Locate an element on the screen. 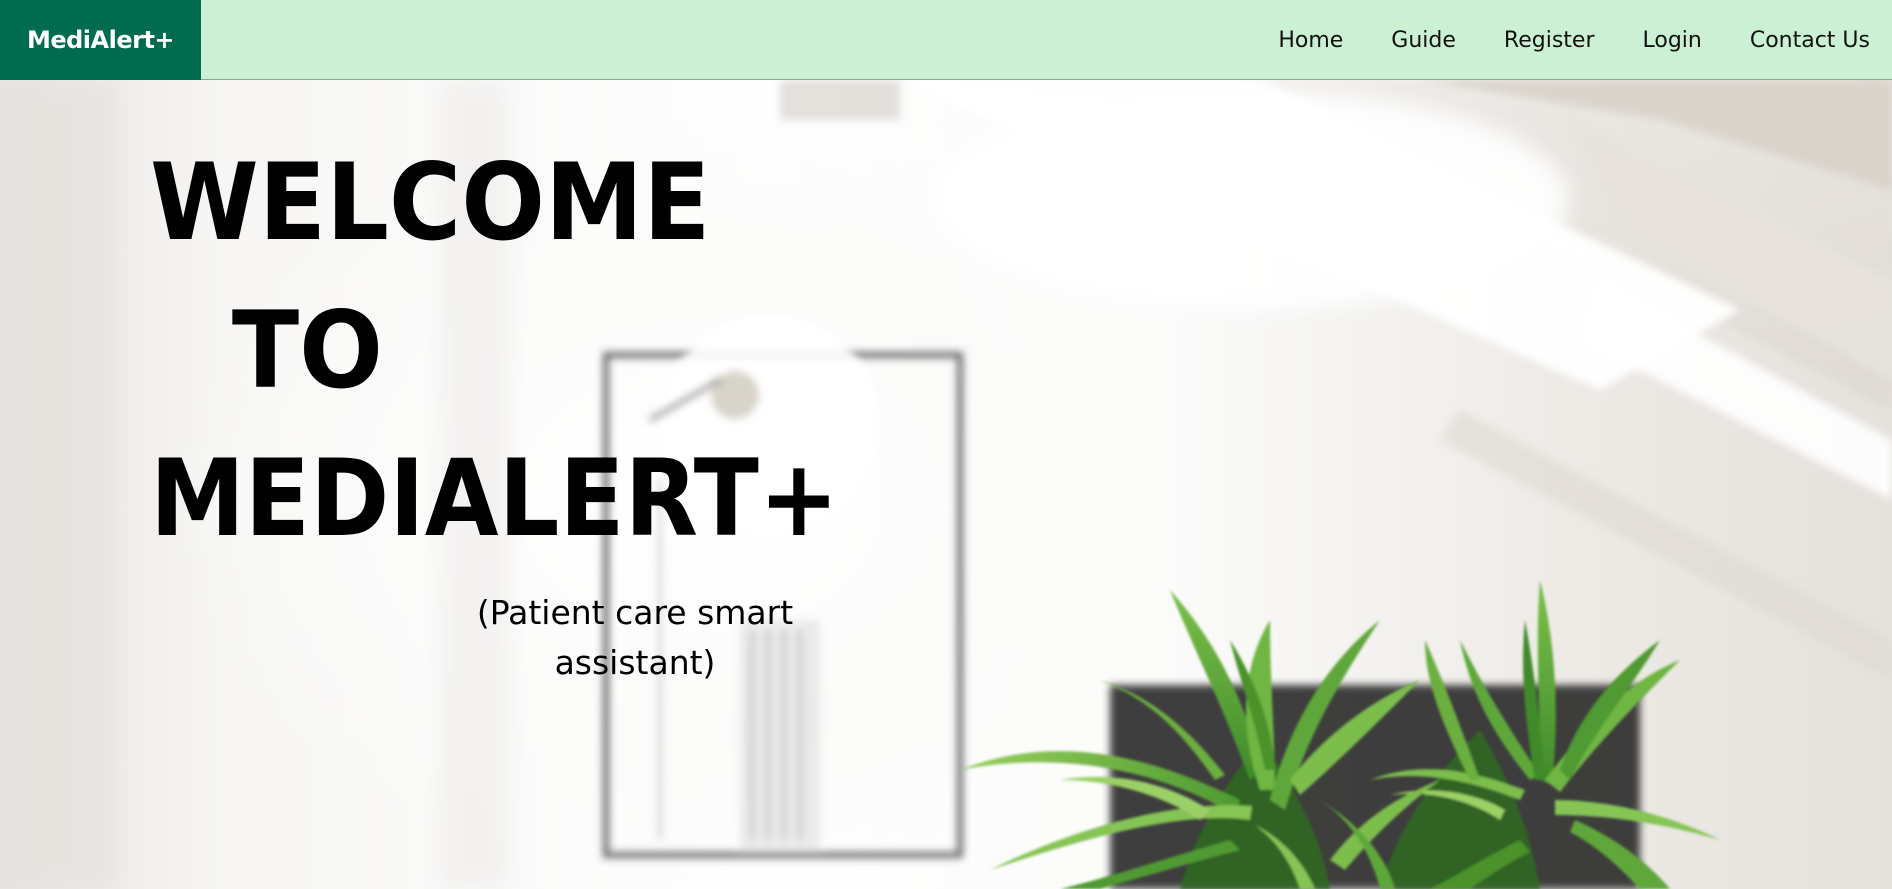 Image resolution: width=1892 pixels, height=889 pixels. nav-links: Home Guide Register Login Contact Us is located at coordinates (1550, 40).